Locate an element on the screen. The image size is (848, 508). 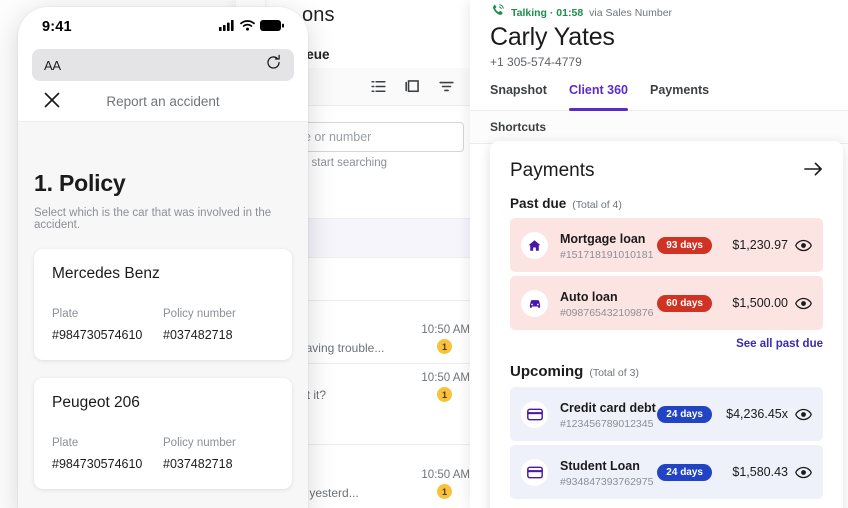
reload-icon is located at coordinates (273, 65).